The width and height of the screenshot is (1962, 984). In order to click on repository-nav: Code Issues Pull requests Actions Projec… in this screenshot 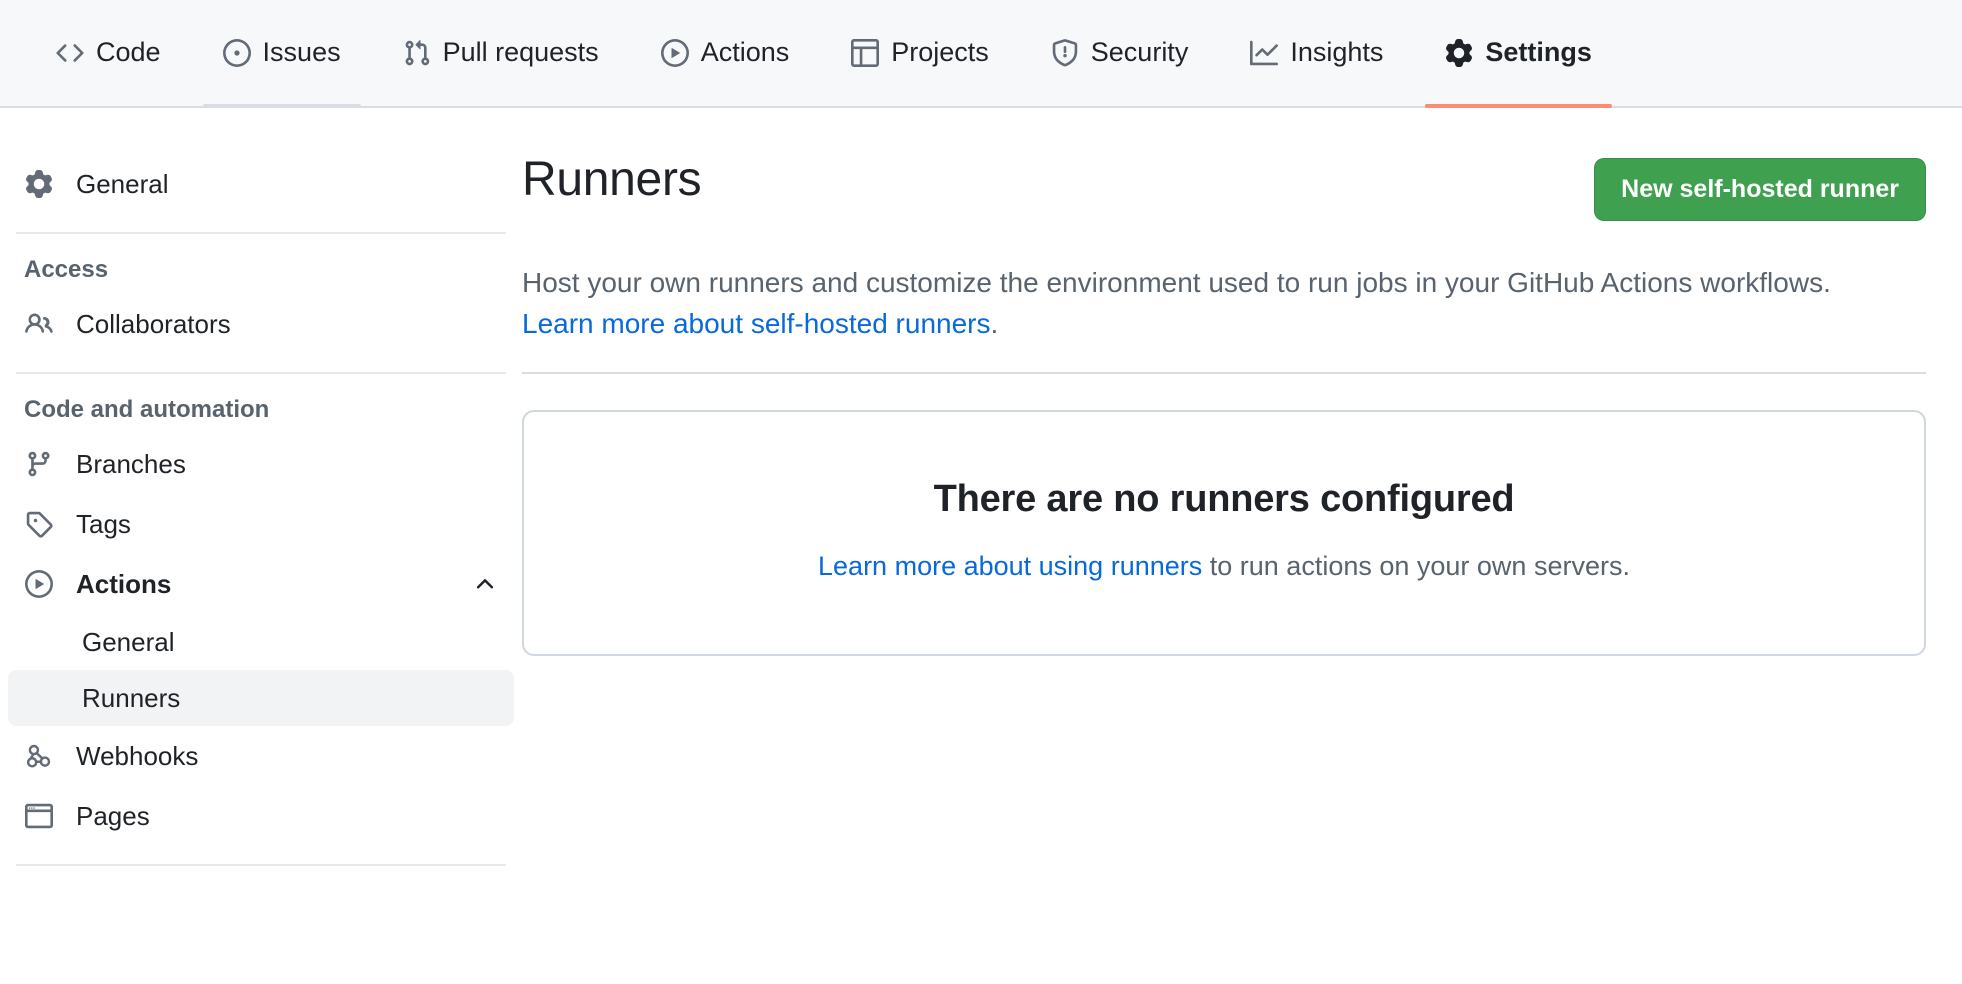, I will do `click(981, 54)`.